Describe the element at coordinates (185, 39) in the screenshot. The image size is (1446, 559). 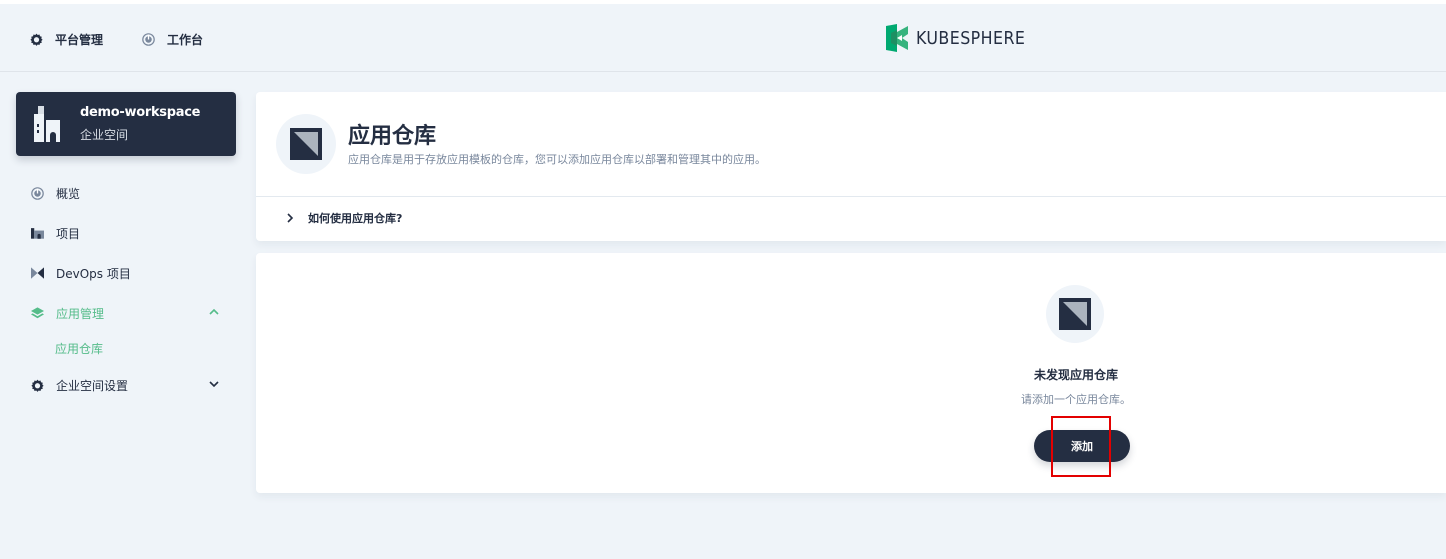
I see `workbench-label: 工作台` at that location.